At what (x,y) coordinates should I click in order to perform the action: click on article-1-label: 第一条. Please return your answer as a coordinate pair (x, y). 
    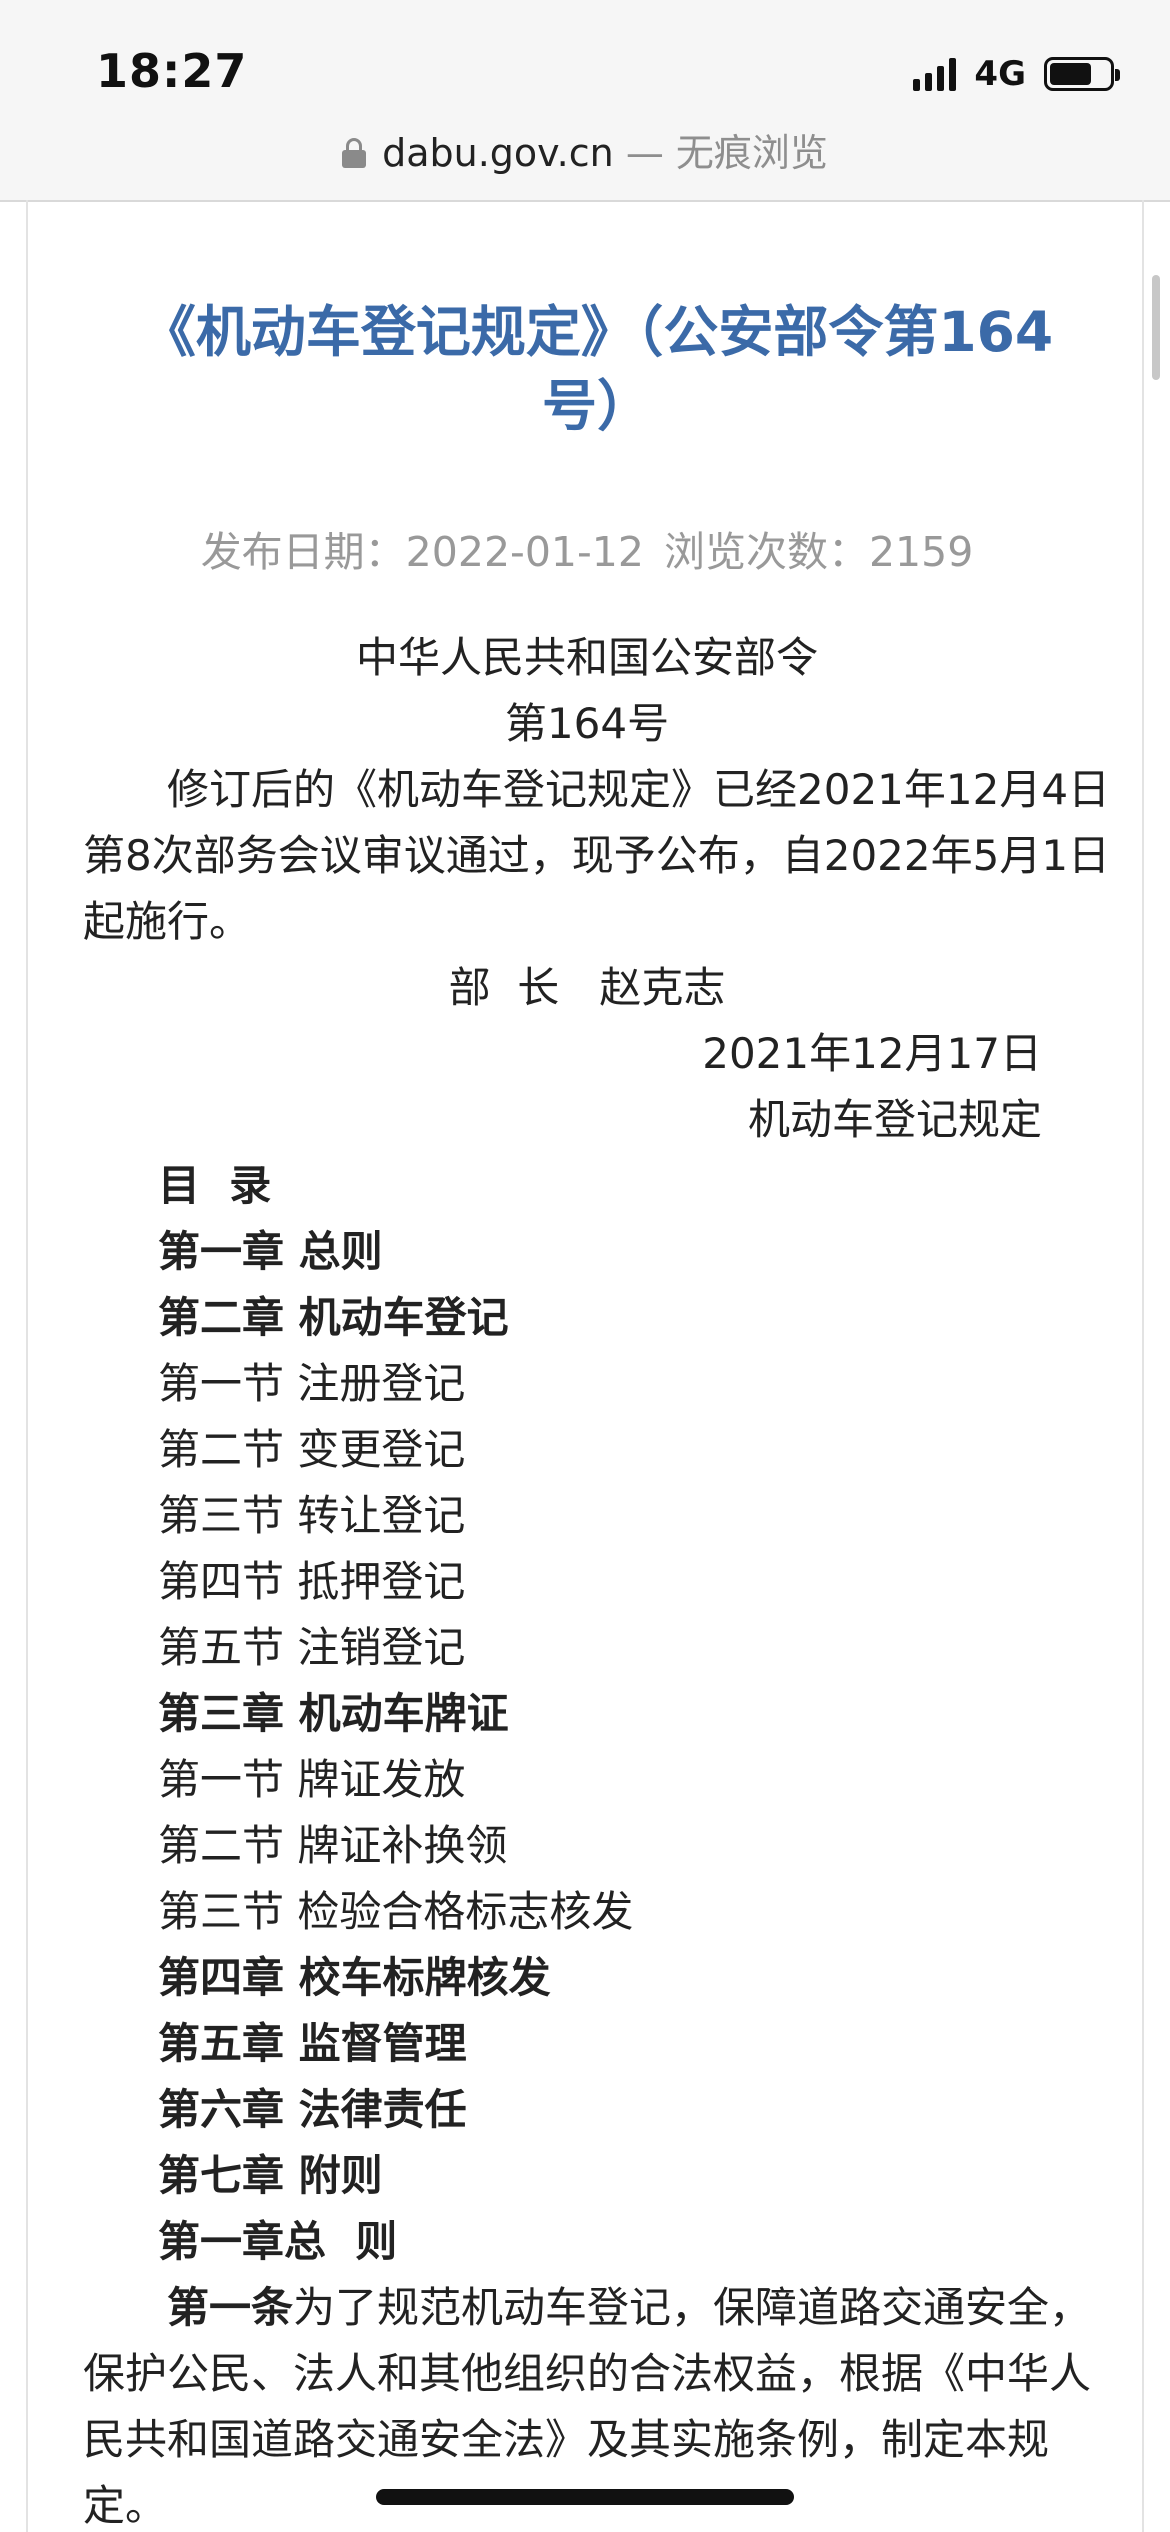
    Looking at the image, I should click on (230, 2307).